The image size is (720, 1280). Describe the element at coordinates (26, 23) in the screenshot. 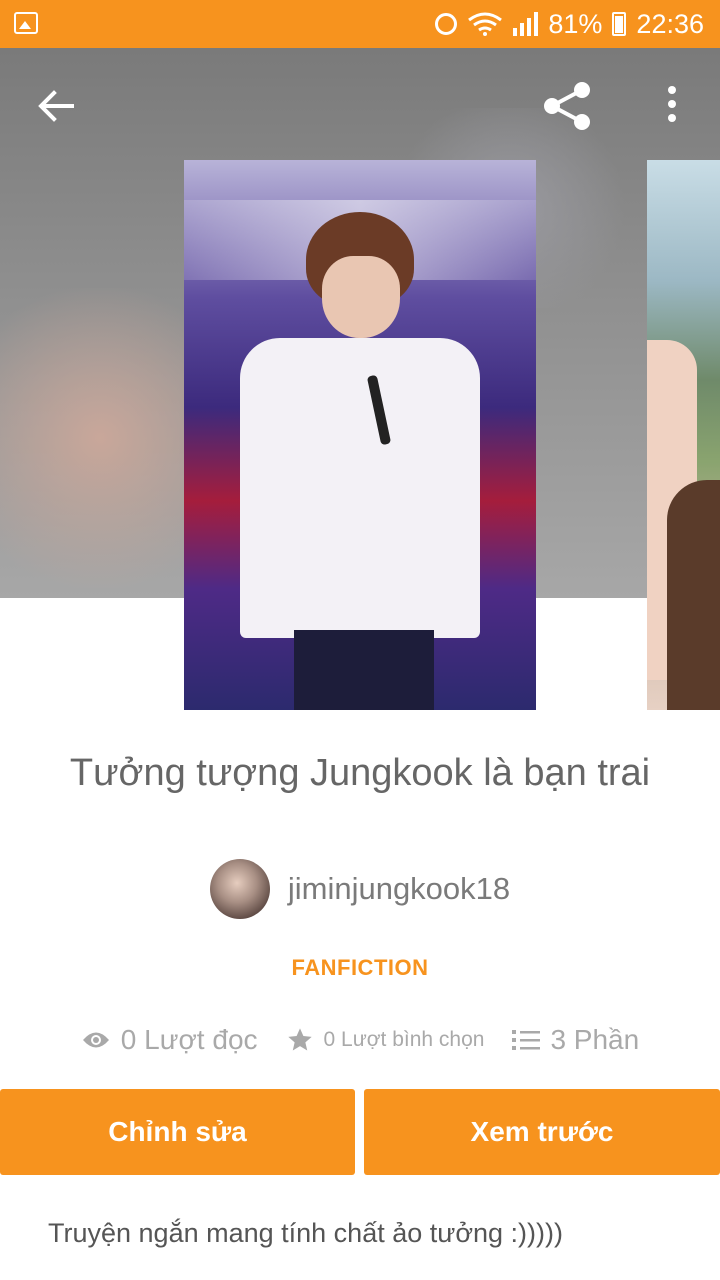

I see `gallery-notification-icon` at that location.